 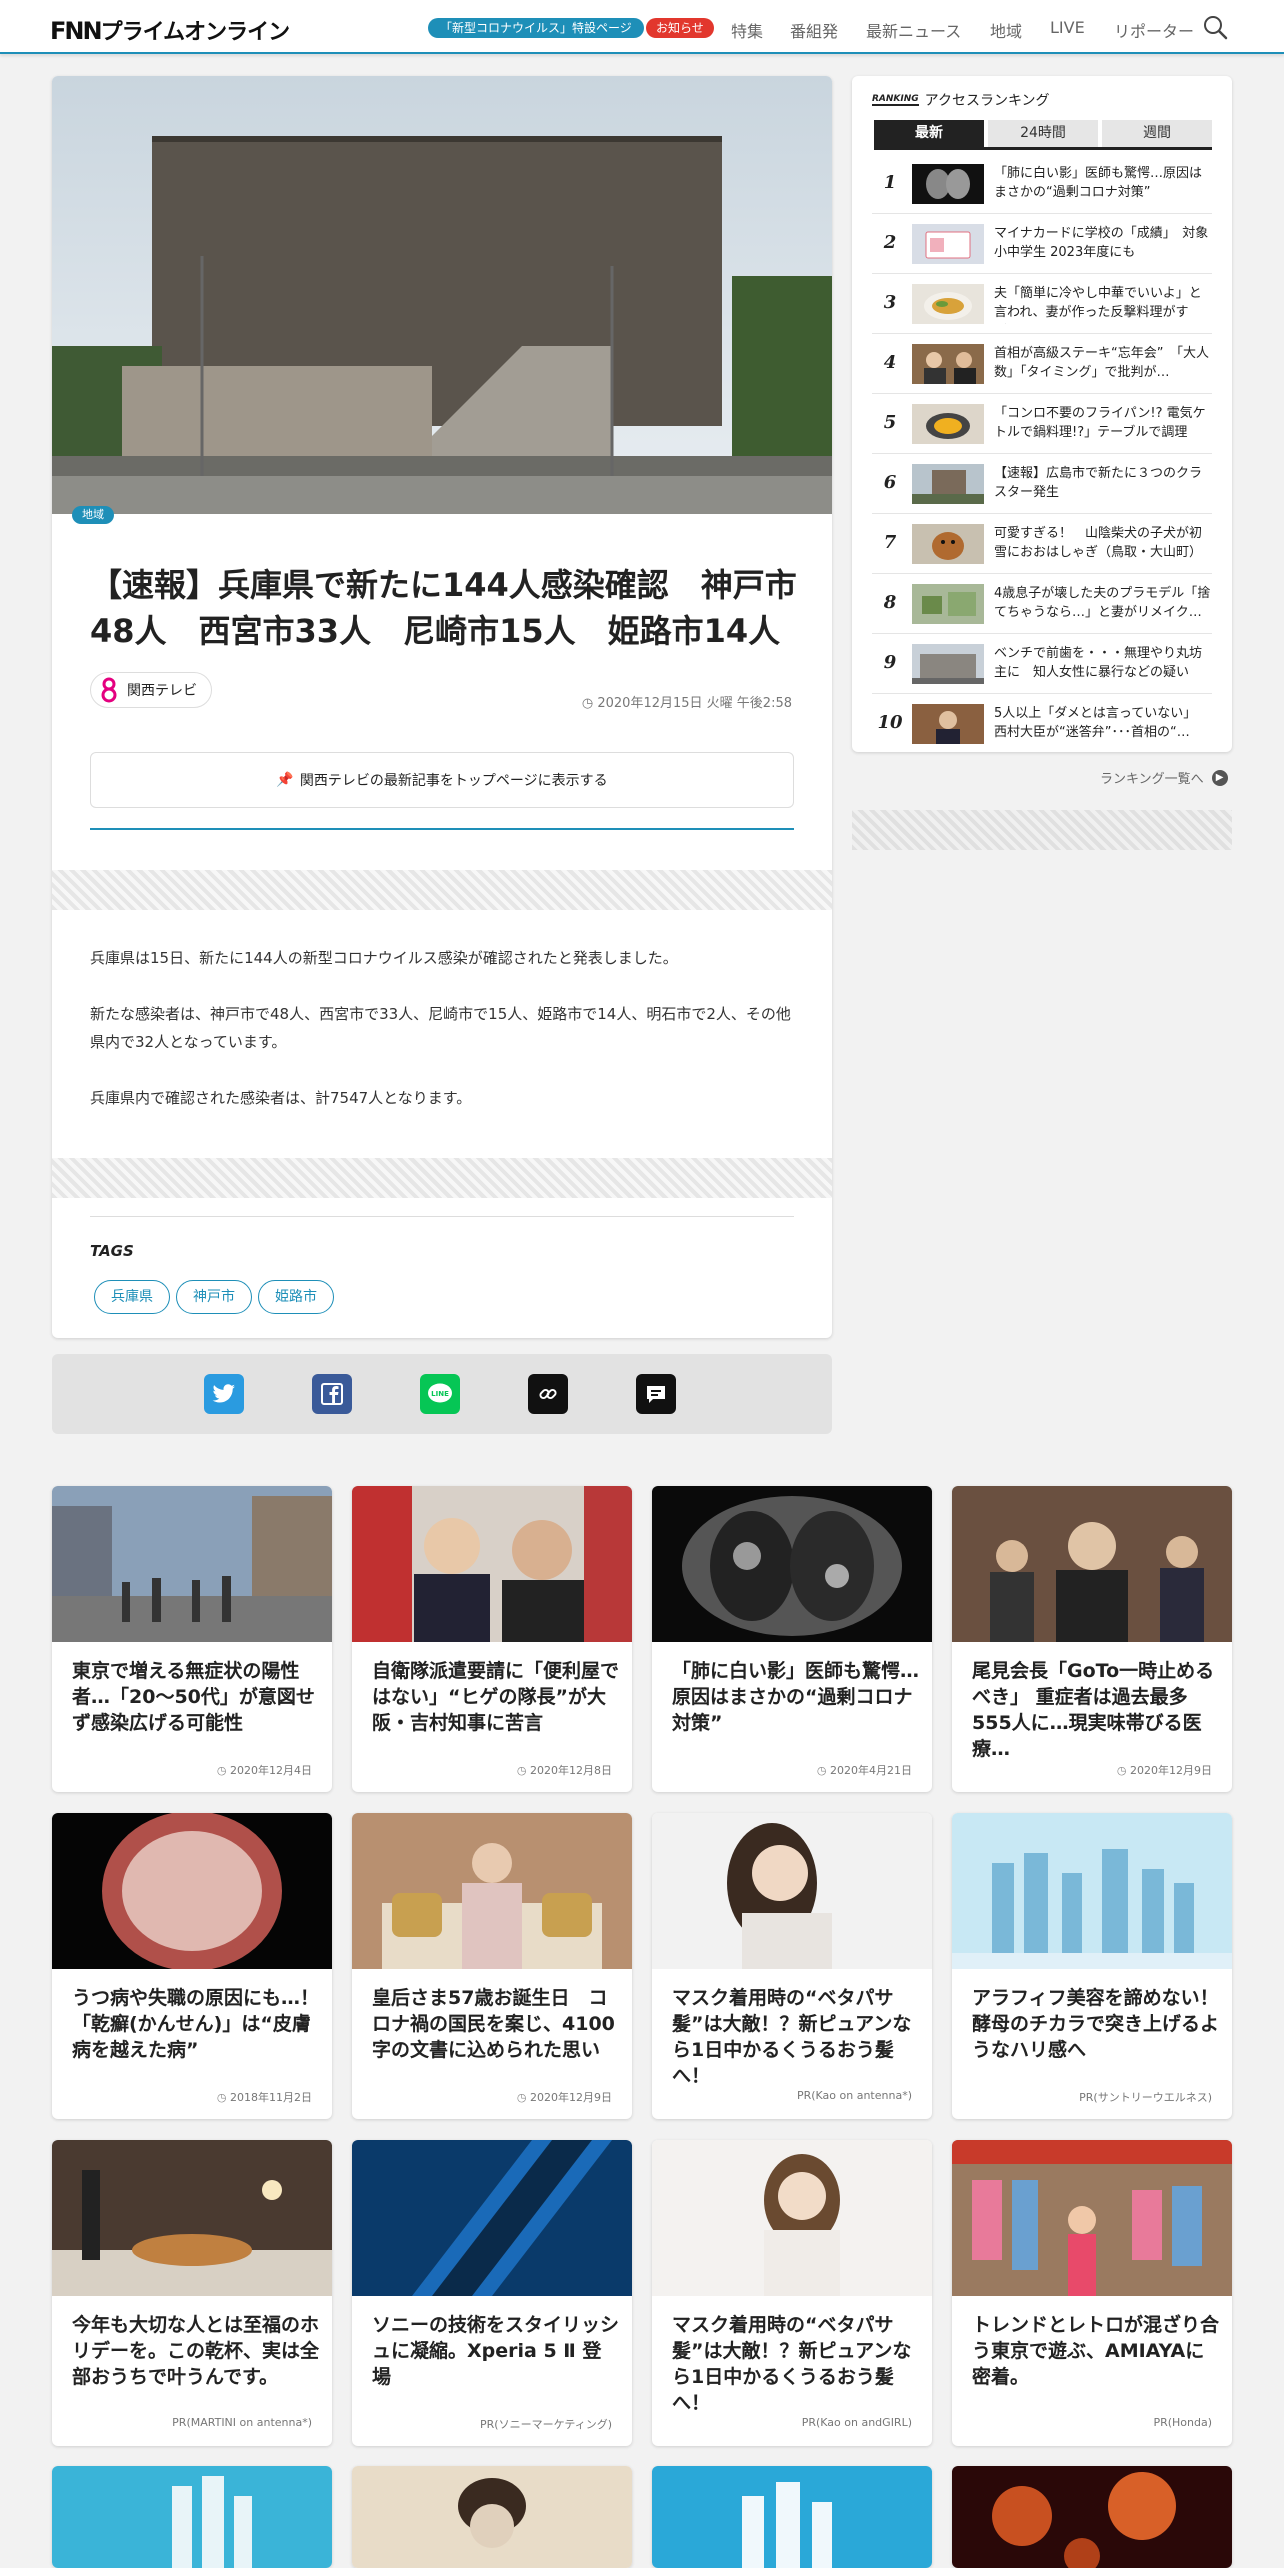 What do you see at coordinates (442, 780) in the screenshot?
I see `pin-to-top-button: 📌 関西テレビの最新記事をトップページに表示する` at bounding box center [442, 780].